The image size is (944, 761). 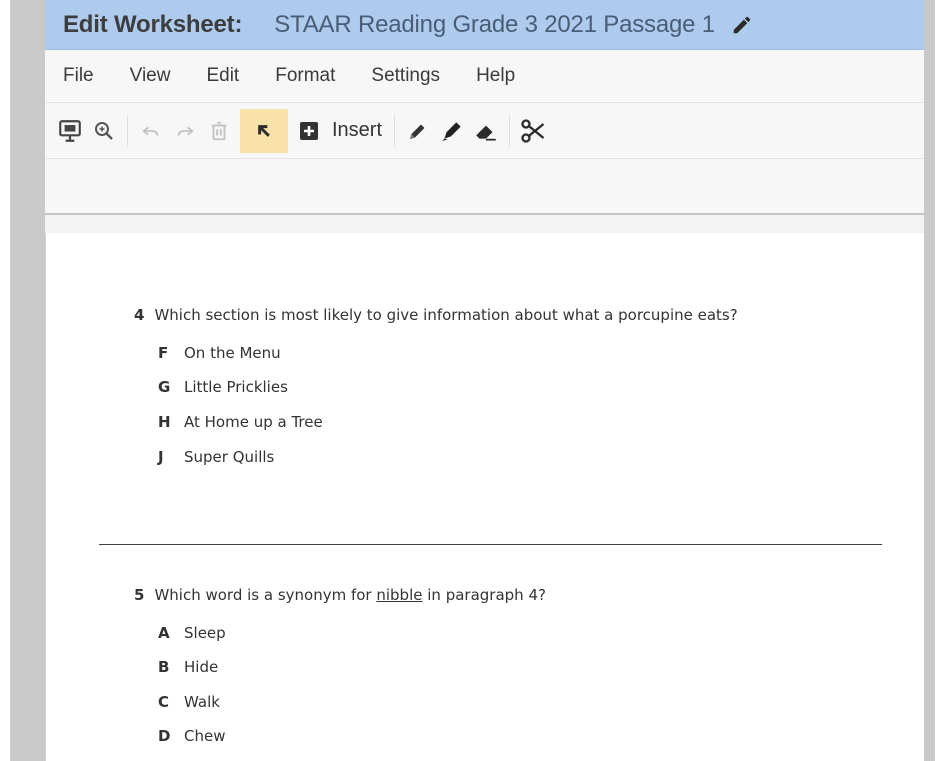 I want to click on menu-file: File, so click(x=78, y=76).